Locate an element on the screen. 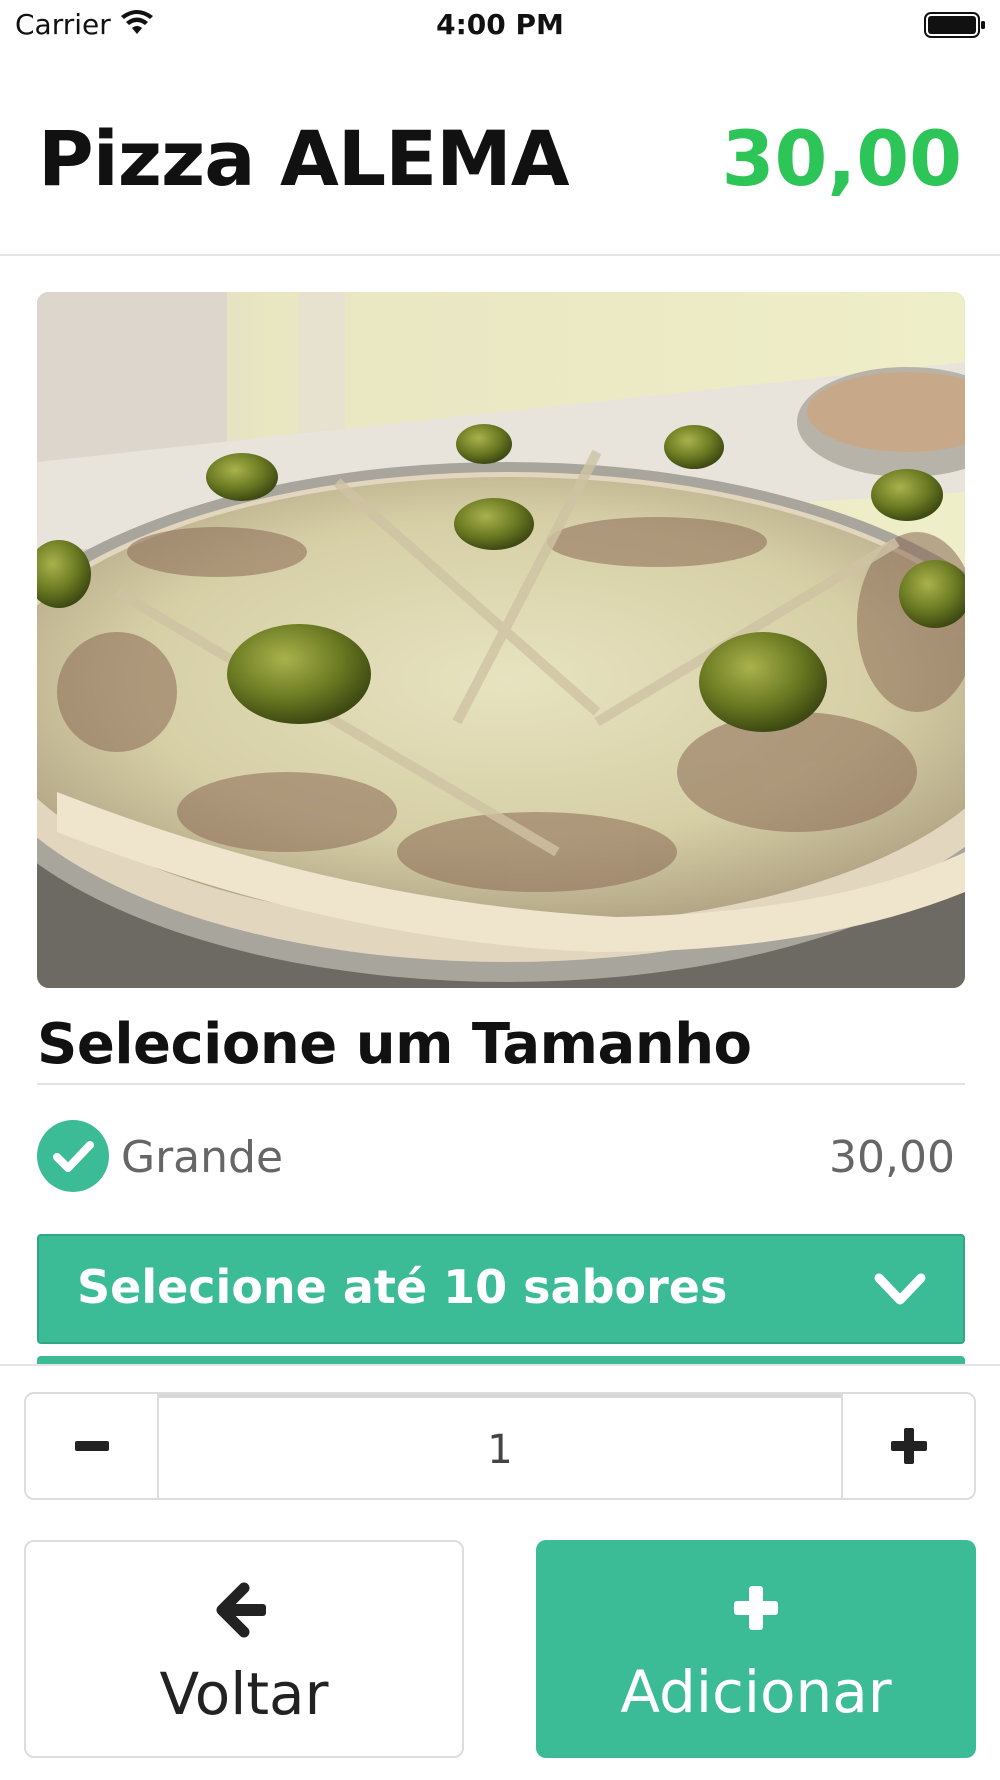 This screenshot has width=1000, height=1780. flavors-accordion-header: Selecione até 10 sabores is located at coordinates (501, 1289).